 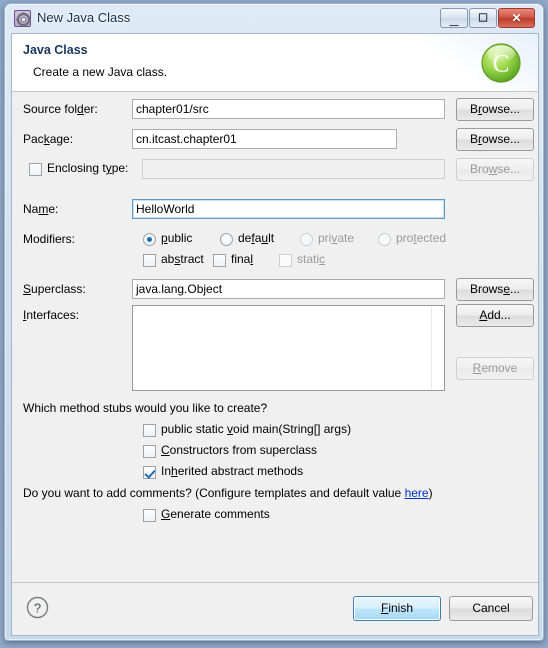 I want to click on stub-checkbox-constructors, so click(x=149, y=451).